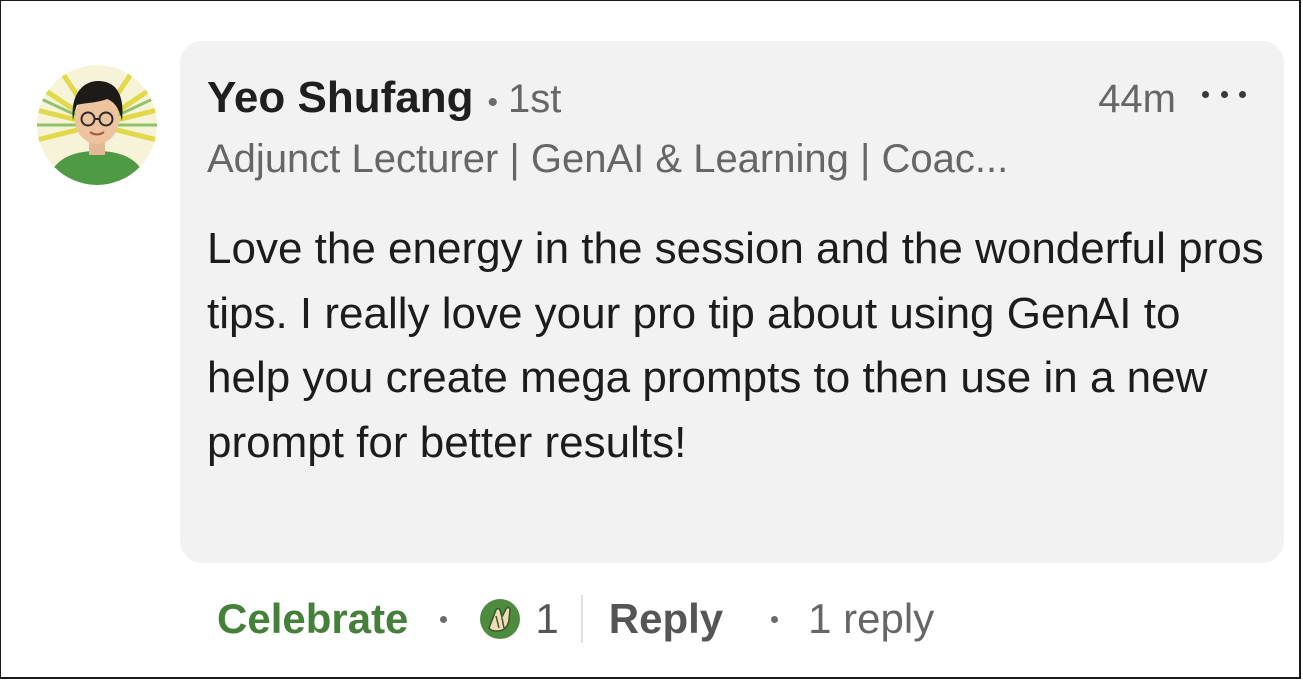  I want to click on author-row: Yeo Shufang • 1st, so click(384, 101).